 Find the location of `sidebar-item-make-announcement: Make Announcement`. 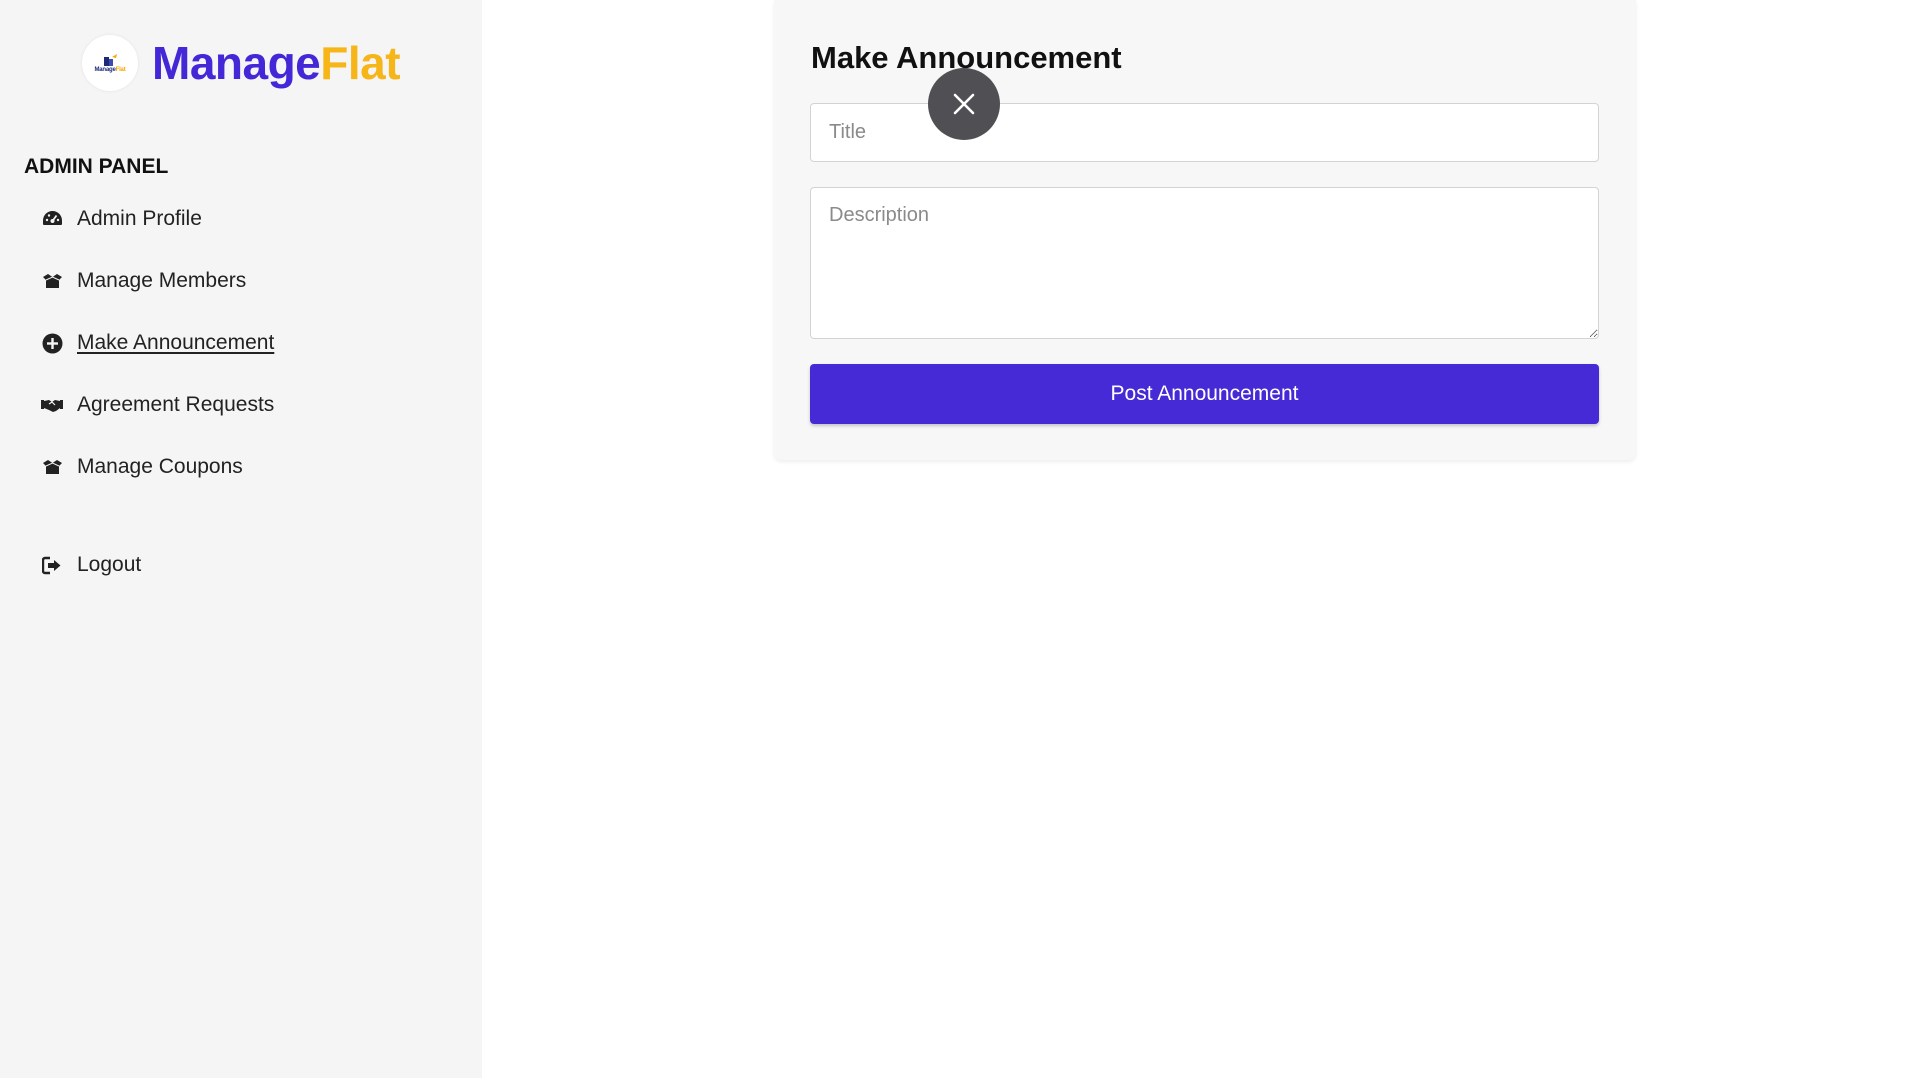

sidebar-item-make-announcement: Make Announcement is located at coordinates (157, 343).